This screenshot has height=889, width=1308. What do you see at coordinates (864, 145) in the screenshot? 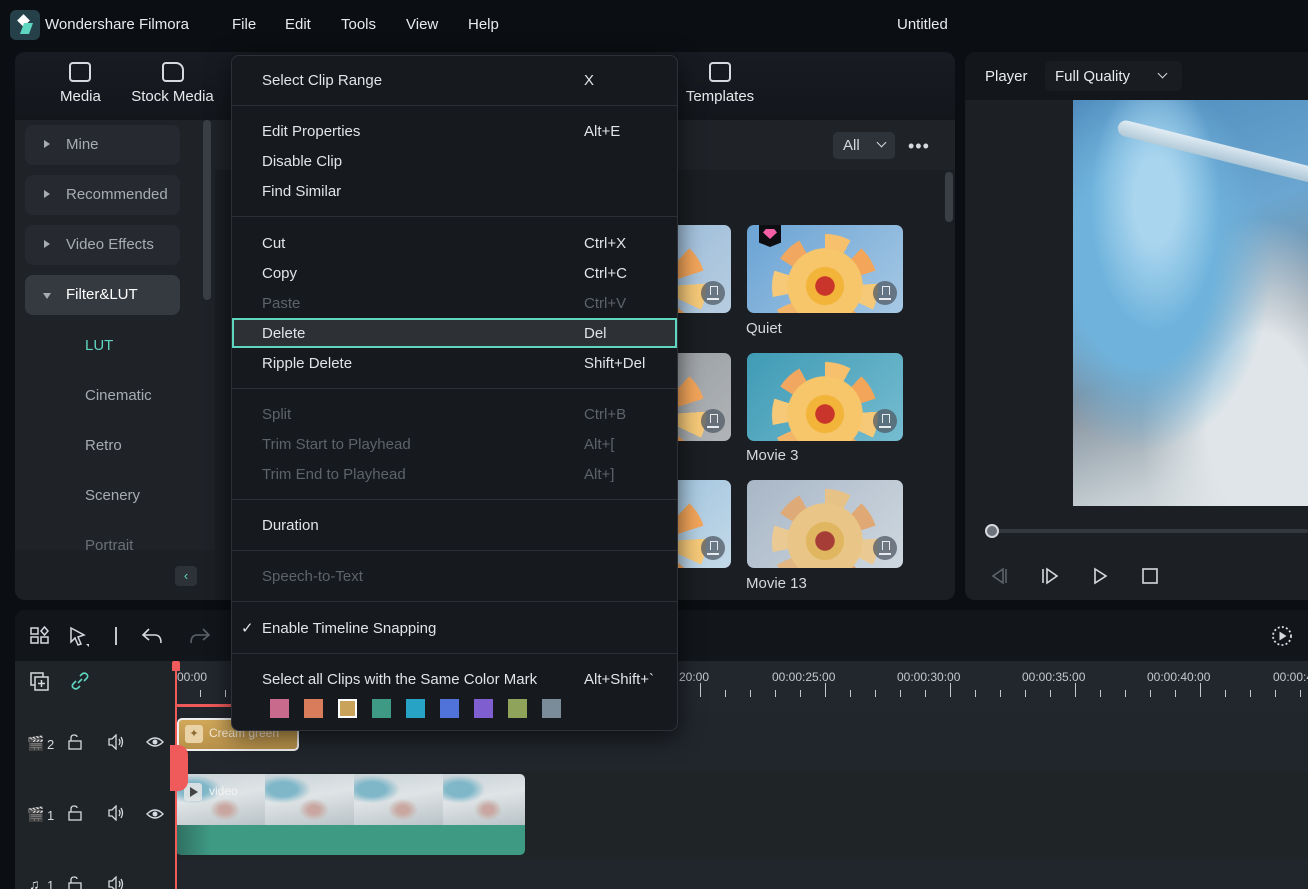
I see `filter-dropdown: All` at bounding box center [864, 145].